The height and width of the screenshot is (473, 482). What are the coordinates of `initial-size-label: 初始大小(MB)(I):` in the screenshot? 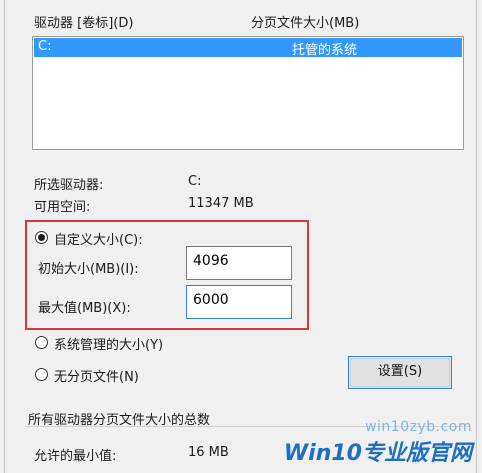 It's located at (88, 269).